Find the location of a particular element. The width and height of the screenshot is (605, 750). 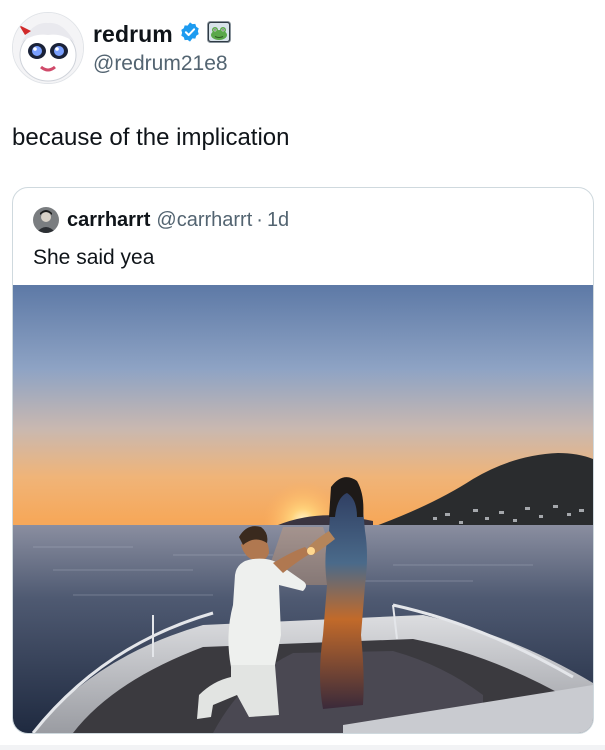

author-avatar is located at coordinates (48, 48).